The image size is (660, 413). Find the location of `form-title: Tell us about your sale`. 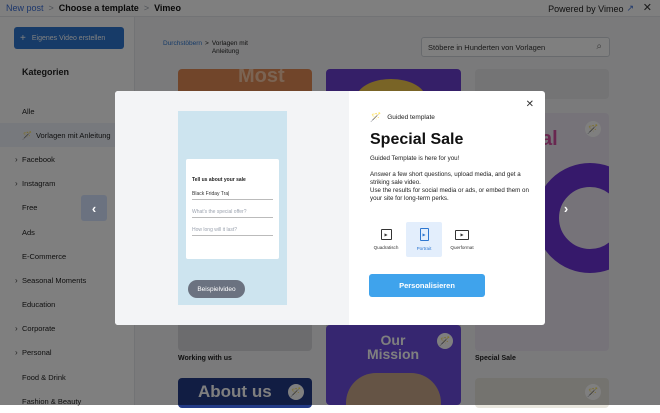

form-title: Tell us about your sale is located at coordinates (219, 180).